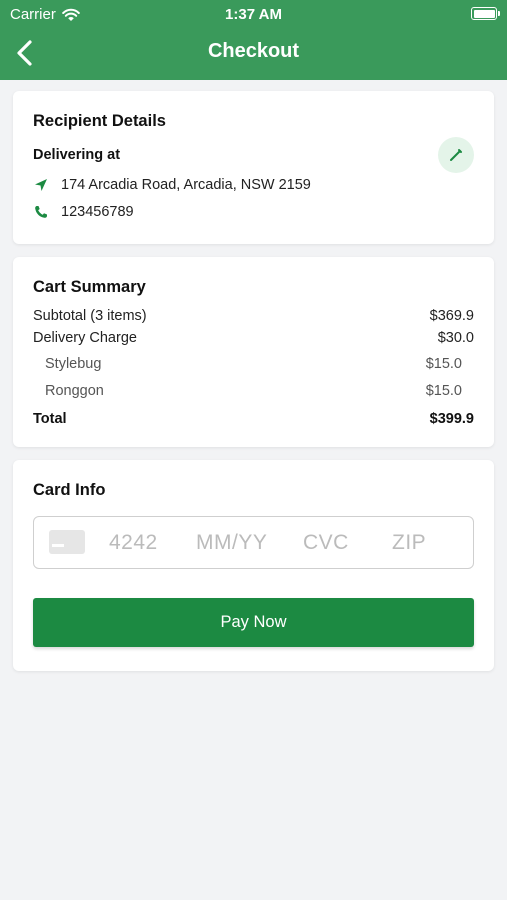 The width and height of the screenshot is (507, 900). What do you see at coordinates (485, 13) in the screenshot?
I see `battery-icon` at bounding box center [485, 13].